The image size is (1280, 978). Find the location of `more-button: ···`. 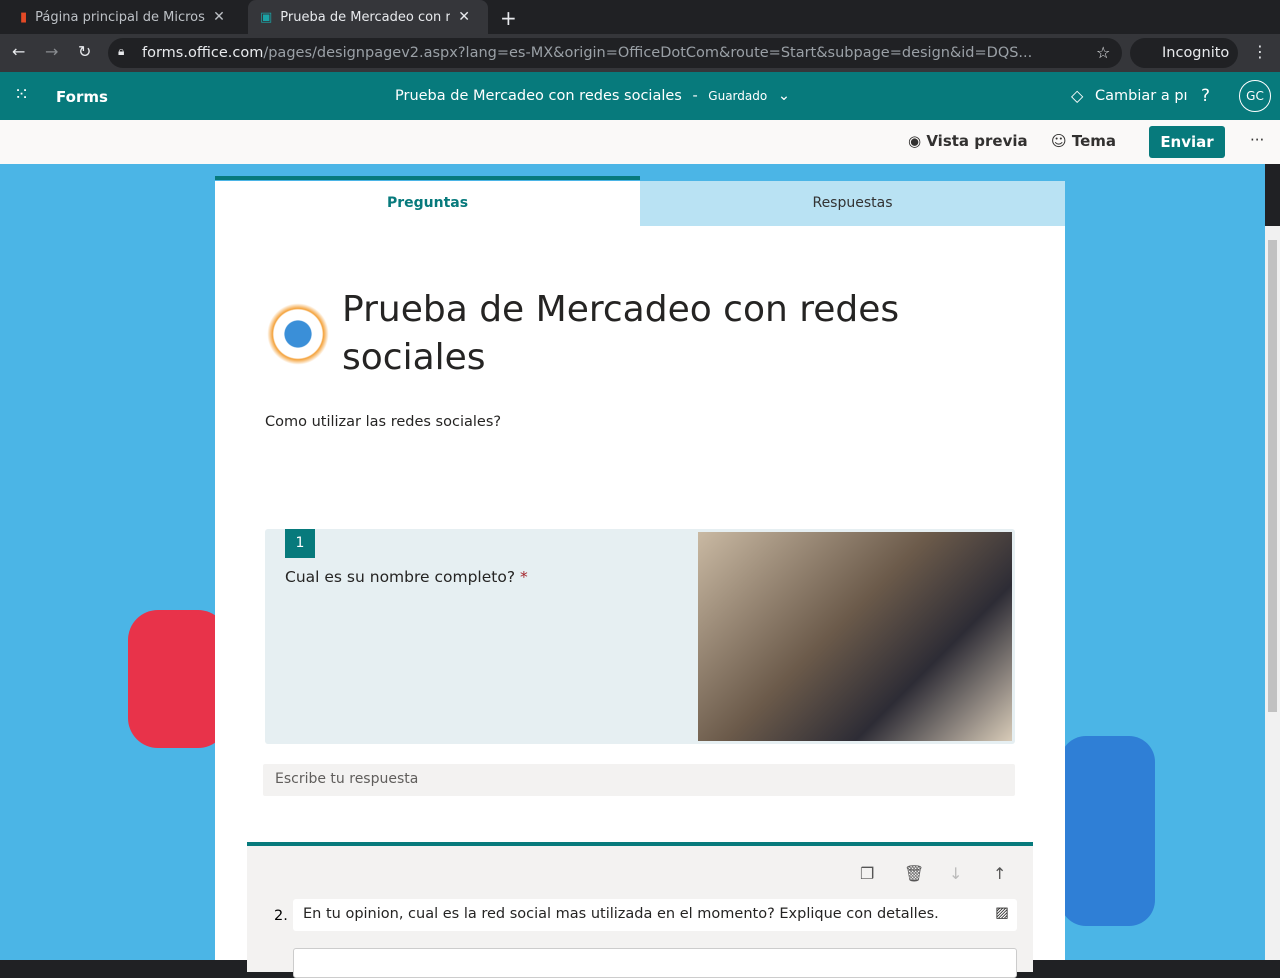

more-button: ··· is located at coordinates (1257, 140).